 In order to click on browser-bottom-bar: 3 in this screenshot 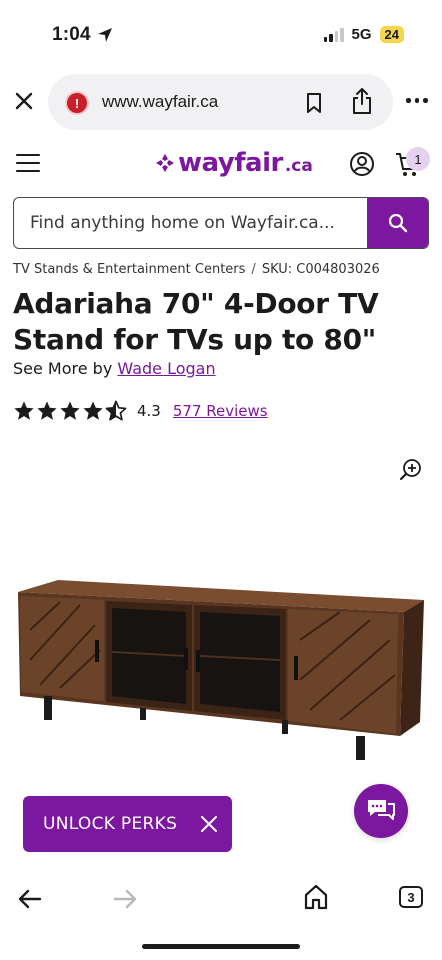, I will do `click(221, 899)`.